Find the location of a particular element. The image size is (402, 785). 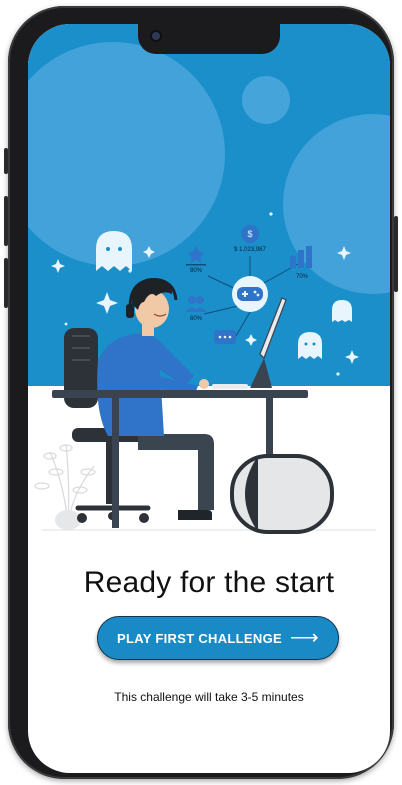

gamepad-icon is located at coordinates (250, 294).